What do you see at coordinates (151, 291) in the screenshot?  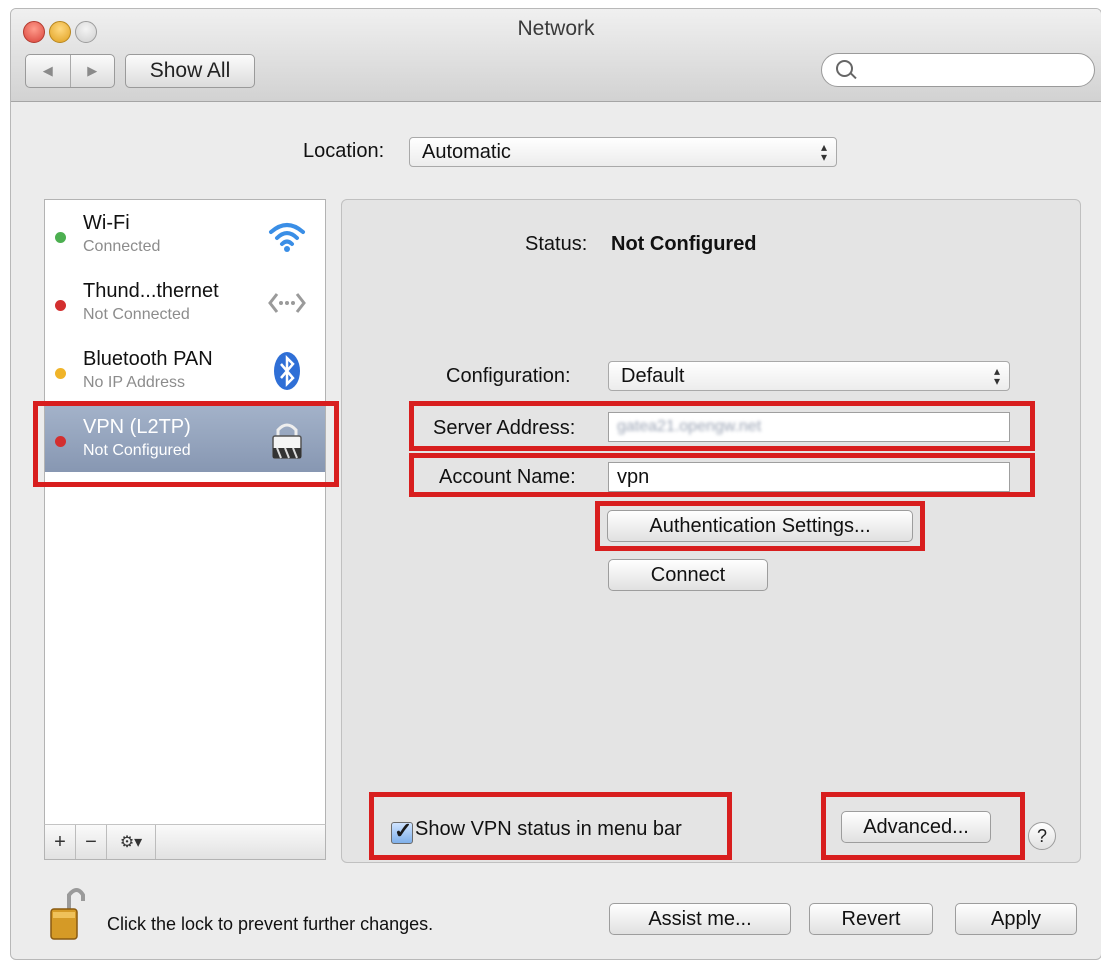 I see `service-name: Thund...thernet` at bounding box center [151, 291].